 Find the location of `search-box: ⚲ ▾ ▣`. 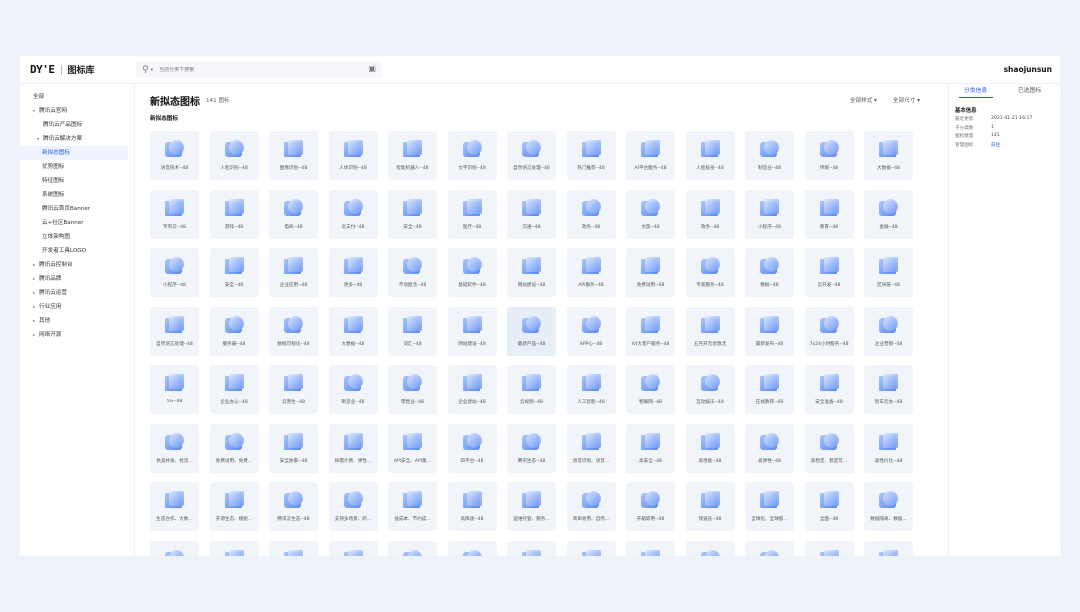

search-box: ⚲ ▾ ▣ is located at coordinates (259, 69).